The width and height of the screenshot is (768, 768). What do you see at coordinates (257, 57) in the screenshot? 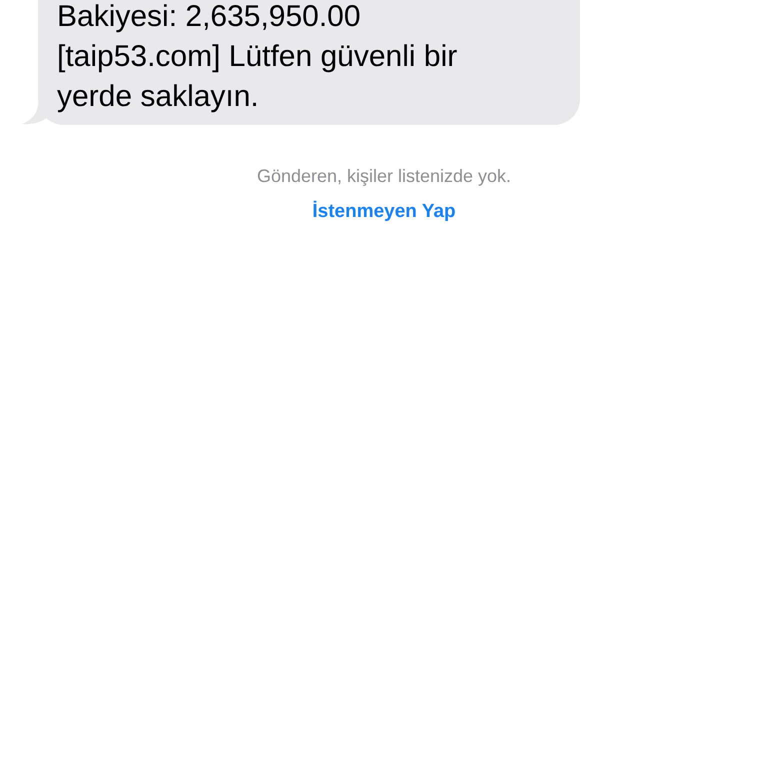
I see `message-text-line: [taip53.com] Lütfen güvenli bir` at bounding box center [257, 57].